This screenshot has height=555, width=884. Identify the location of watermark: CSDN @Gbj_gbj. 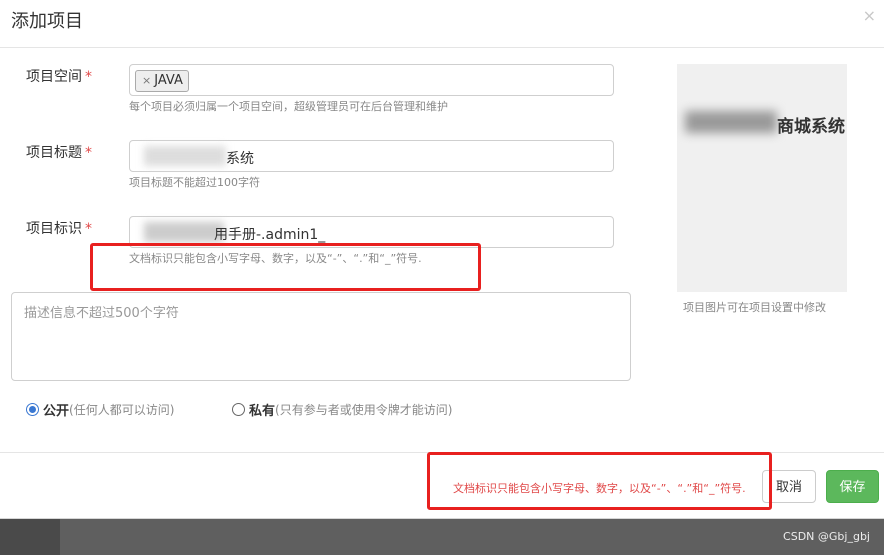
(826, 536).